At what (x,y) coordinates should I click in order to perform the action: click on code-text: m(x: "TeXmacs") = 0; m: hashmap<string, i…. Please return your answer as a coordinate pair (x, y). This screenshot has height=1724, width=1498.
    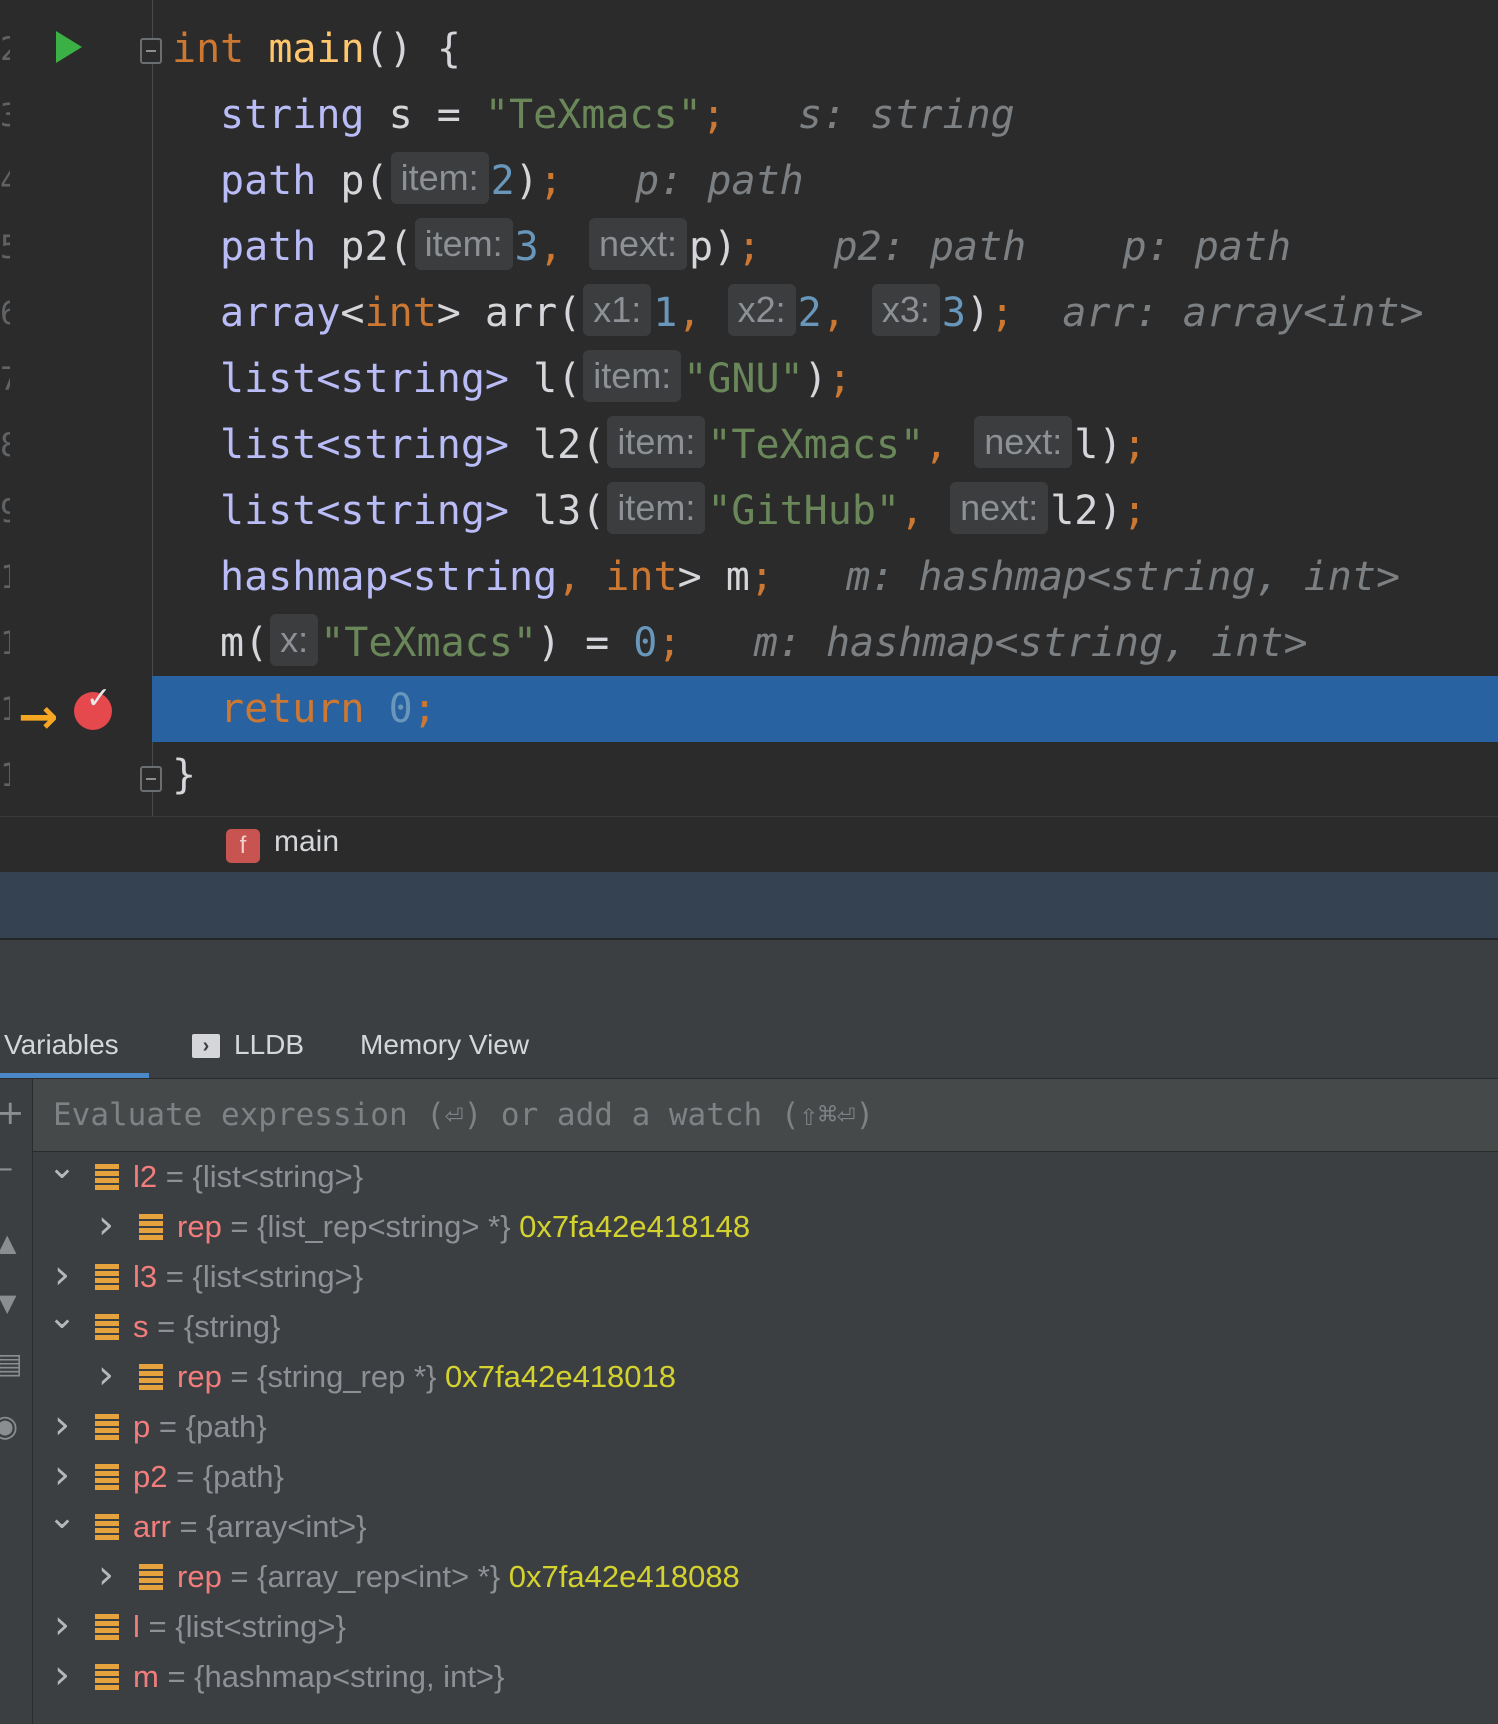
    Looking at the image, I should click on (764, 643).